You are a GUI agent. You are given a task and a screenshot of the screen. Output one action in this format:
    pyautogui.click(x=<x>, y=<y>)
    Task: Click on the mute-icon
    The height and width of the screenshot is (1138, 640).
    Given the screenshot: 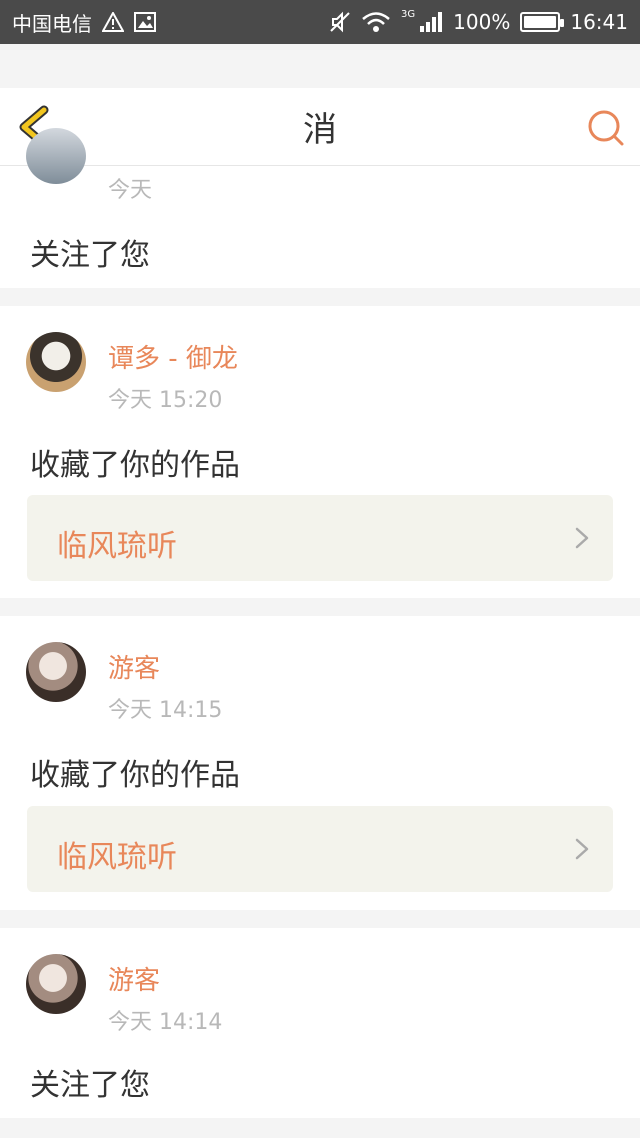 What is the action you would take?
    pyautogui.click(x=340, y=22)
    